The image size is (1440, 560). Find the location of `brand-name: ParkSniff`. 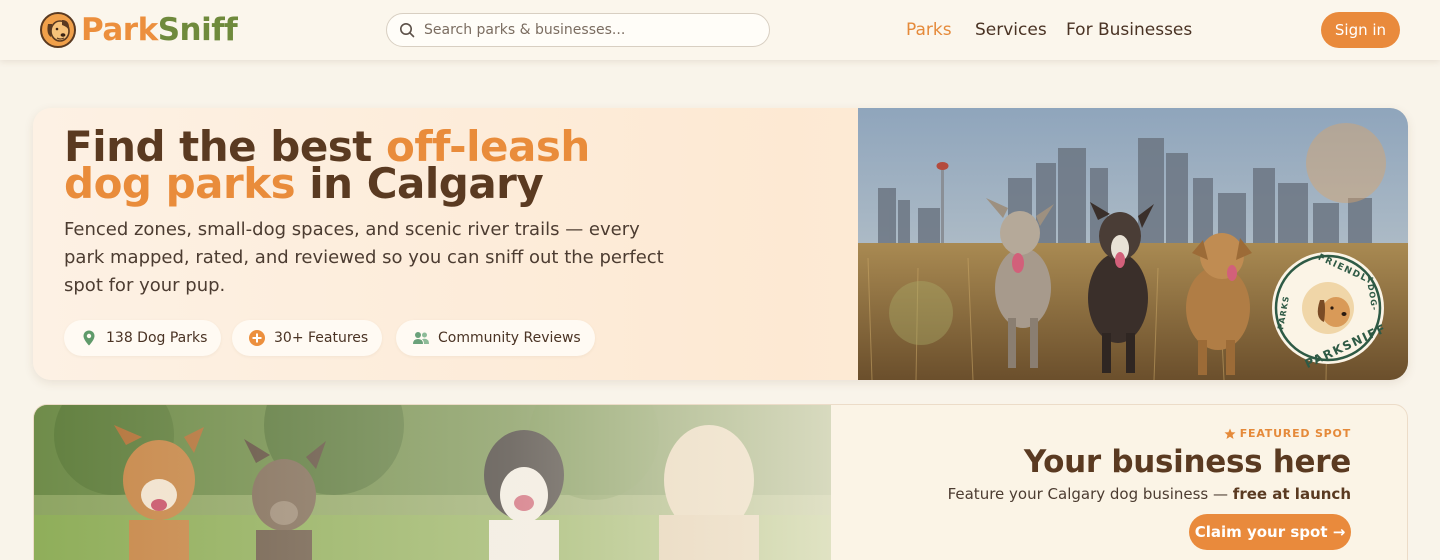

brand-name: ParkSniff is located at coordinates (159, 30).